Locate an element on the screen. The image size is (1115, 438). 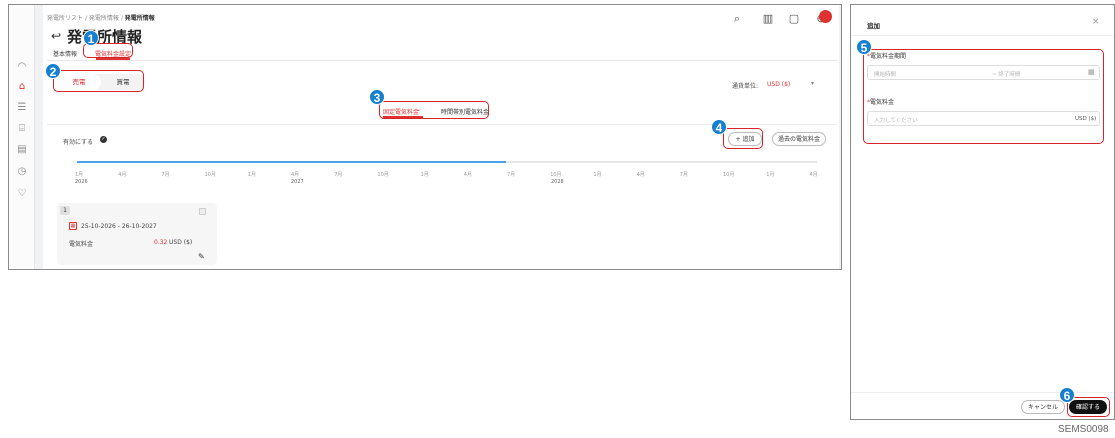
chevron-down-icon: ▾ is located at coordinates (812, 83).